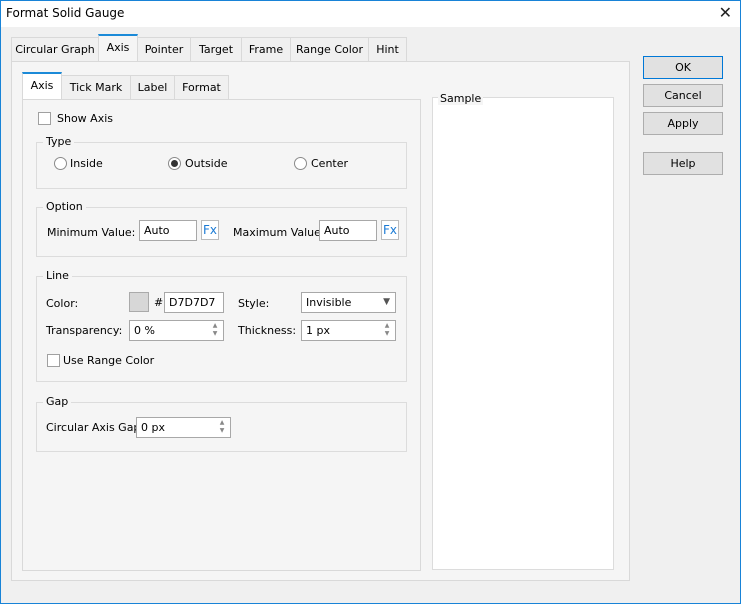 The width and height of the screenshot is (741, 604). What do you see at coordinates (267, 330) in the screenshot?
I see `thickness-label: Thickness:` at bounding box center [267, 330].